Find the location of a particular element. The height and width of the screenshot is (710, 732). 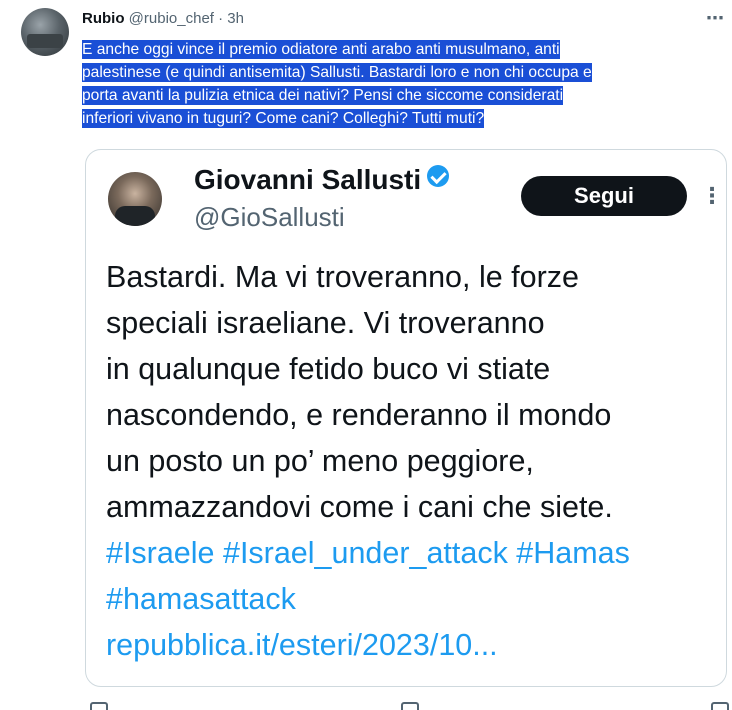

follow-button: Segui is located at coordinates (604, 196).